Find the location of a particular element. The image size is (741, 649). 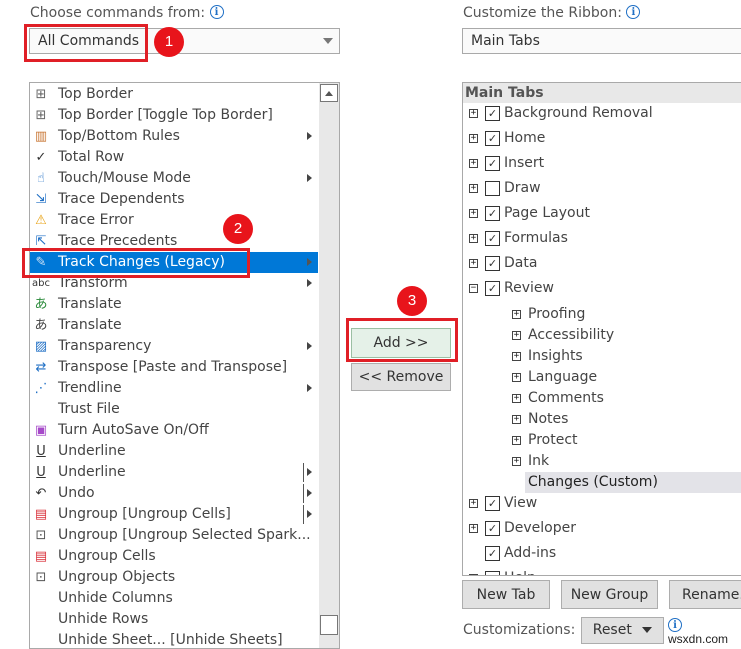

command-item: Unhide Sheet... [Unhide Sheets] is located at coordinates (174, 639).